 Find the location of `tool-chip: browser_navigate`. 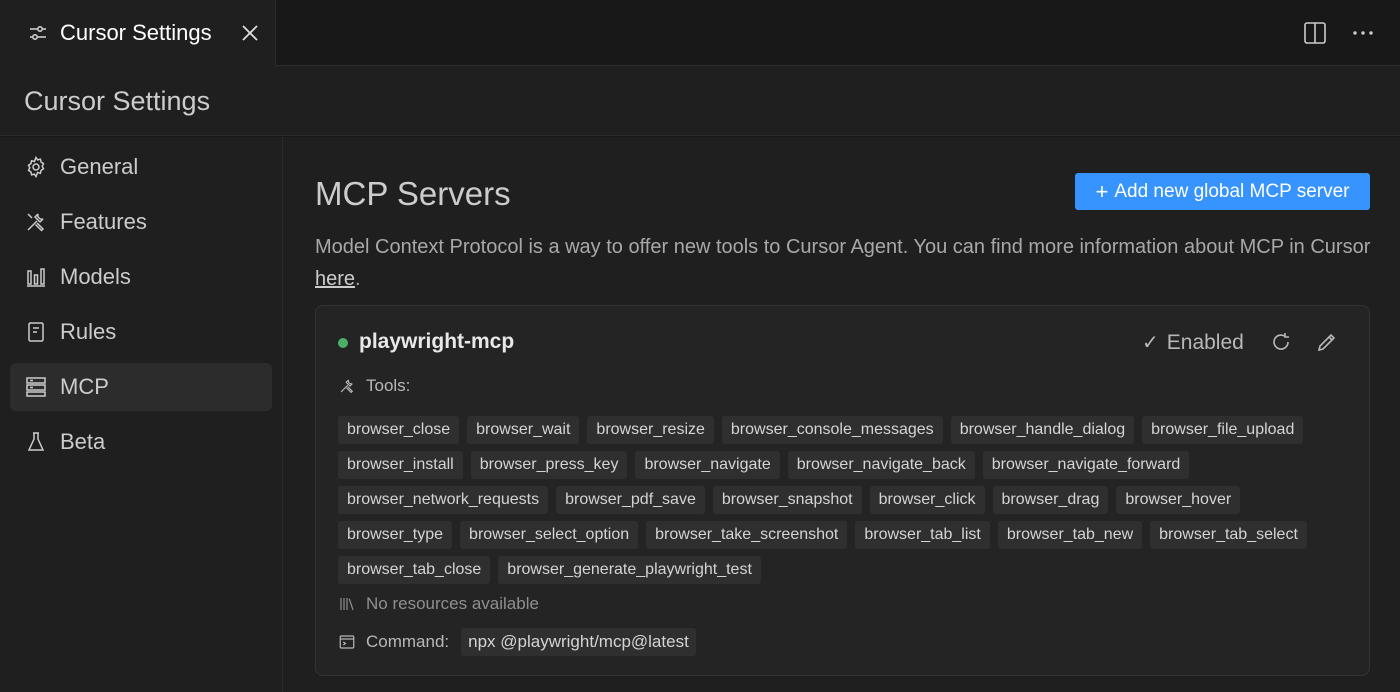

tool-chip: browser_navigate is located at coordinates (707, 465).